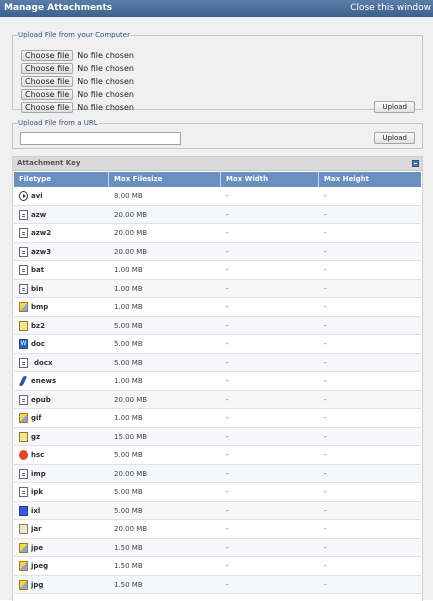  What do you see at coordinates (217, 418) in the screenshot?
I see `table-row: gif 1.00 MB - -` at bounding box center [217, 418].